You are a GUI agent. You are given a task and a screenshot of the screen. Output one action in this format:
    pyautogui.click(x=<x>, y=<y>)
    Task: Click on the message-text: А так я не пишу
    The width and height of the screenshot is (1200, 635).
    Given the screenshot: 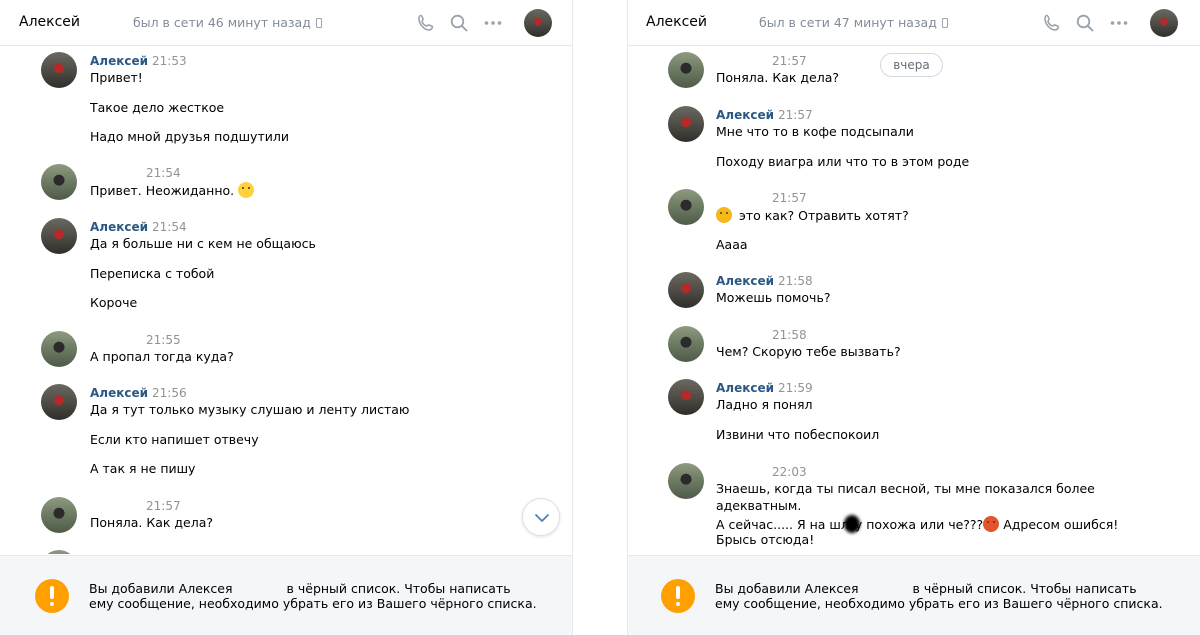 What is the action you would take?
    pyautogui.click(x=143, y=468)
    